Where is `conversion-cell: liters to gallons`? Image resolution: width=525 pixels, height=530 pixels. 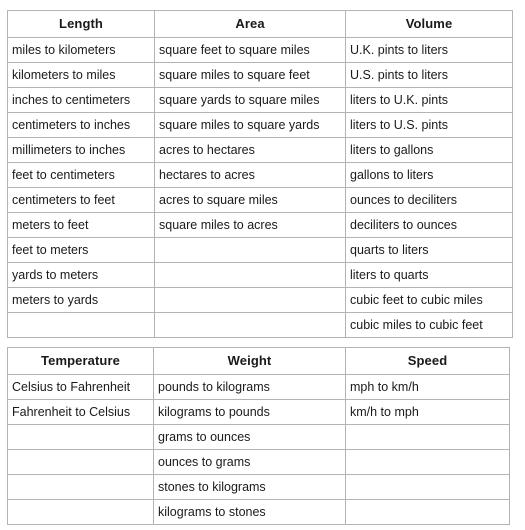
conversion-cell: liters to gallons is located at coordinates (429, 150).